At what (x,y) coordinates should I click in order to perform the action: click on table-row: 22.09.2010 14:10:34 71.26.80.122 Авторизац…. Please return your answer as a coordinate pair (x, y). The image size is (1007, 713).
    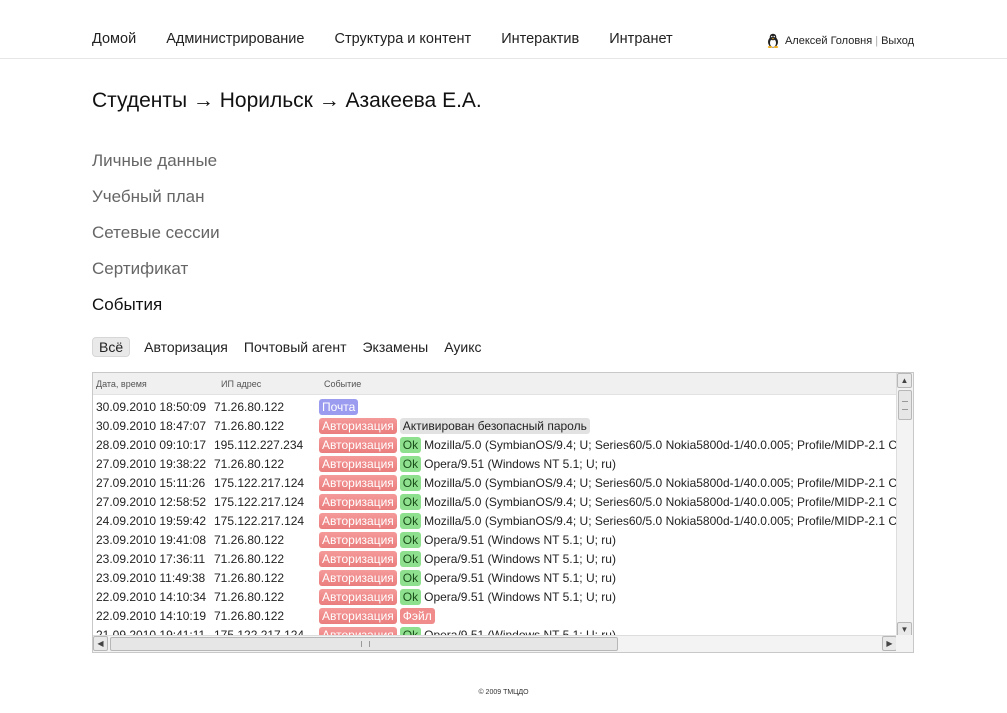
    Looking at the image, I should click on (495, 597).